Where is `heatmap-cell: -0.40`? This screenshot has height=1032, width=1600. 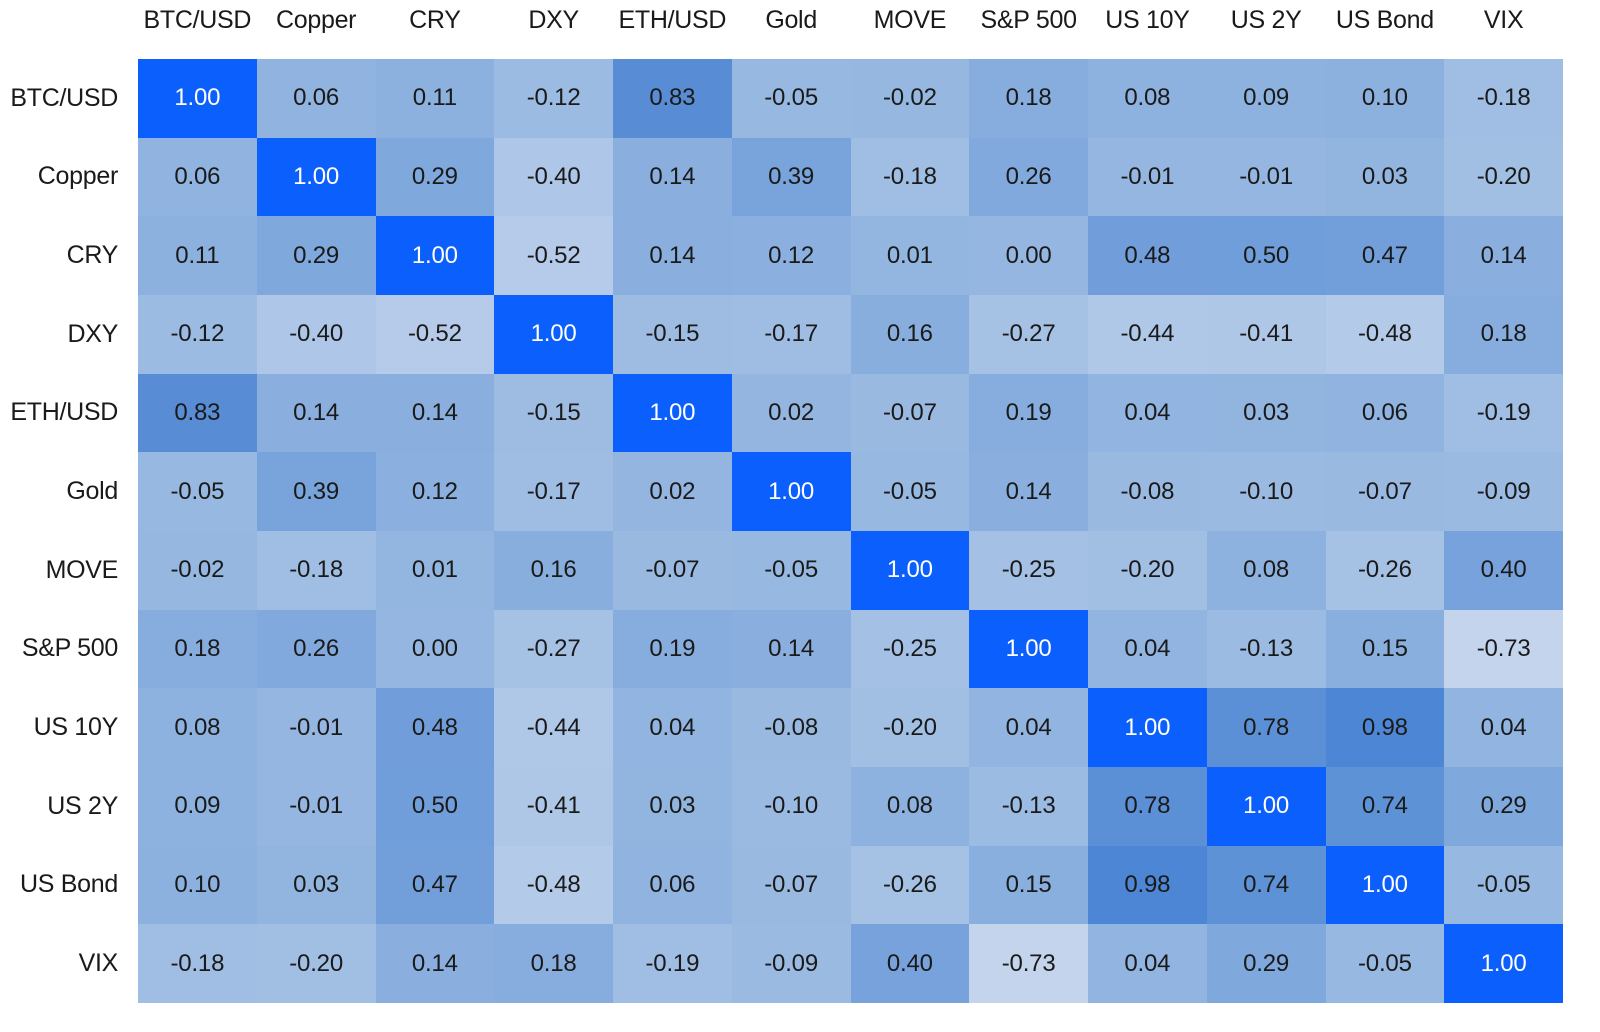
heatmap-cell: -0.40 is located at coordinates (316, 334).